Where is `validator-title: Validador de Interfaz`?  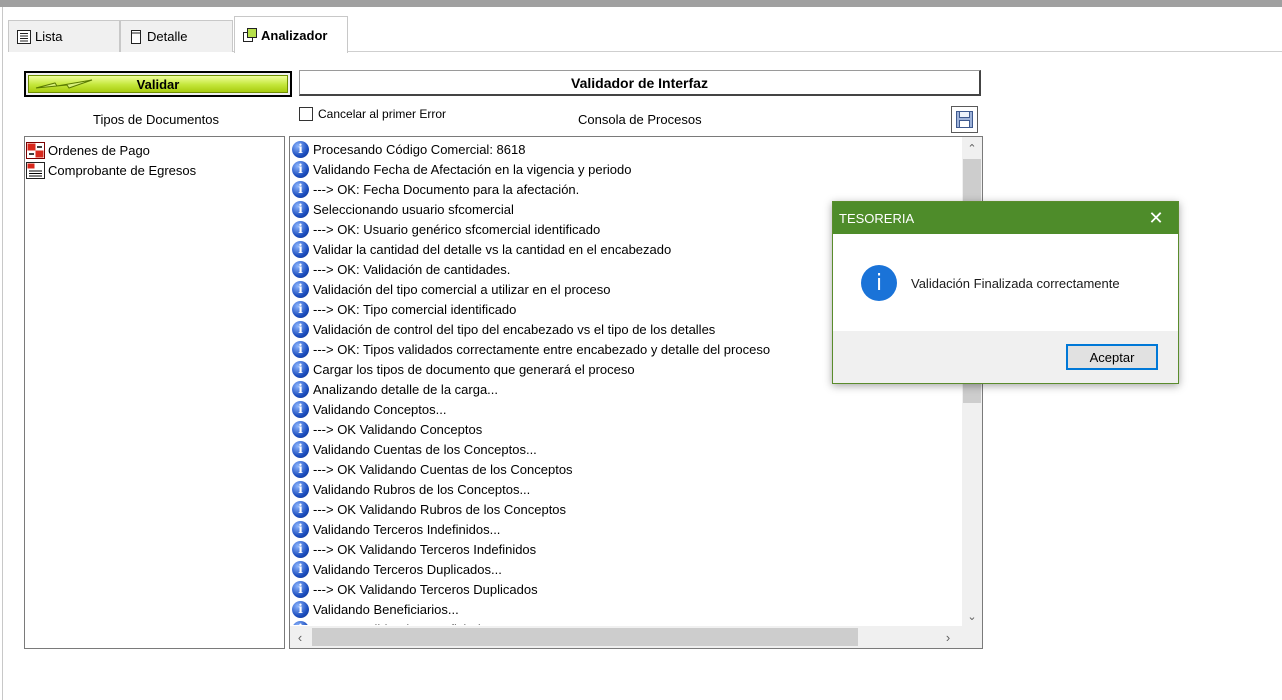 validator-title: Validador de Interfaz is located at coordinates (639, 82).